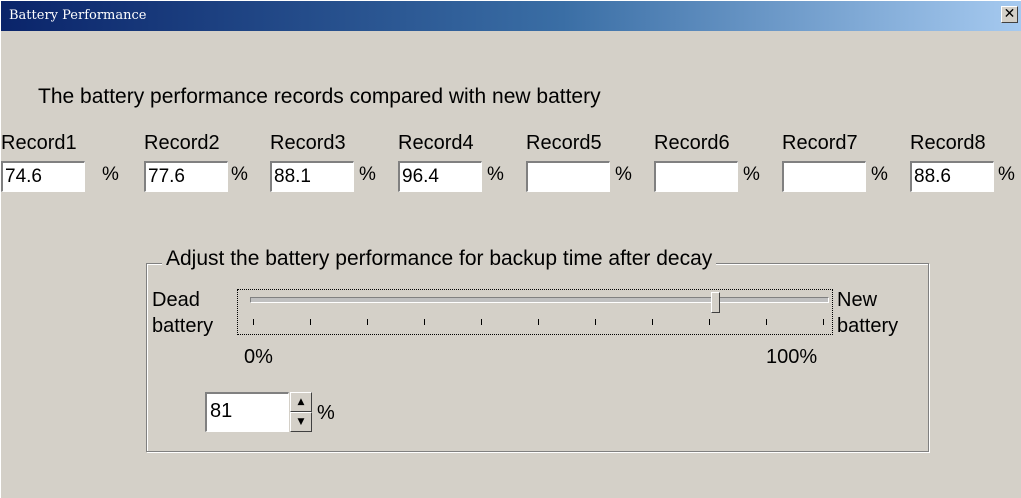  What do you see at coordinates (792, 357) in the screenshot?
I see `scale-max-label: 100%` at bounding box center [792, 357].